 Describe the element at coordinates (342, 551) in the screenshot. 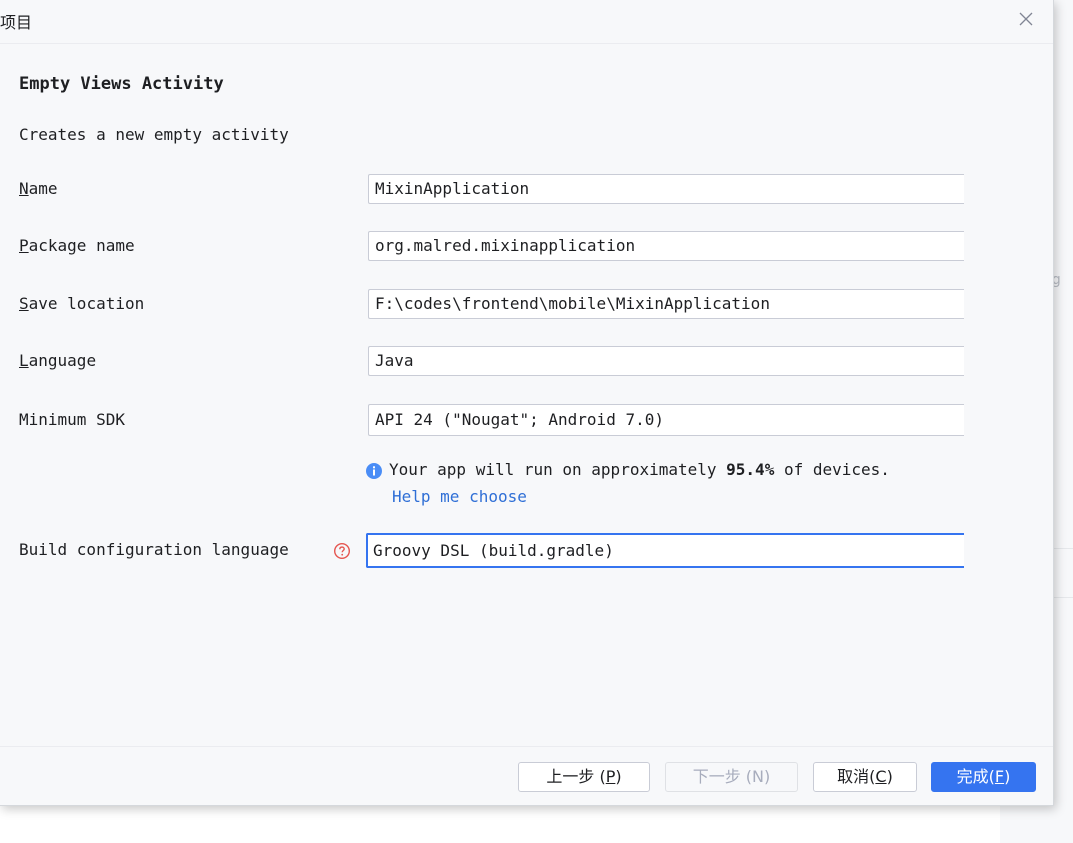

I see `help-icon` at that location.